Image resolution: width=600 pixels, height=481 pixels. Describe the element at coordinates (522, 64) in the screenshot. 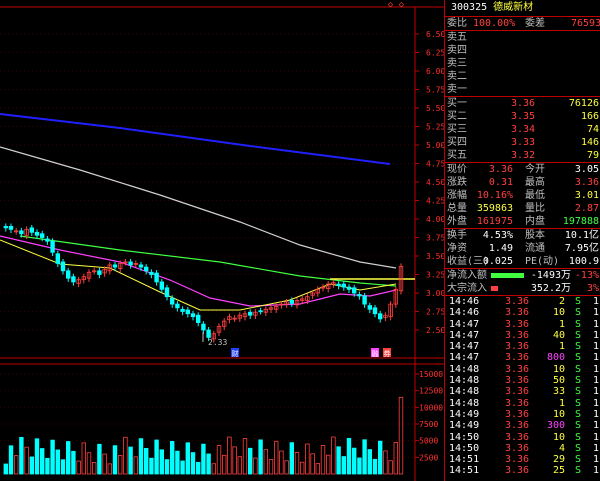

I see `sell-levels: 卖五 卖四 卖三 卖二 卖一` at that location.